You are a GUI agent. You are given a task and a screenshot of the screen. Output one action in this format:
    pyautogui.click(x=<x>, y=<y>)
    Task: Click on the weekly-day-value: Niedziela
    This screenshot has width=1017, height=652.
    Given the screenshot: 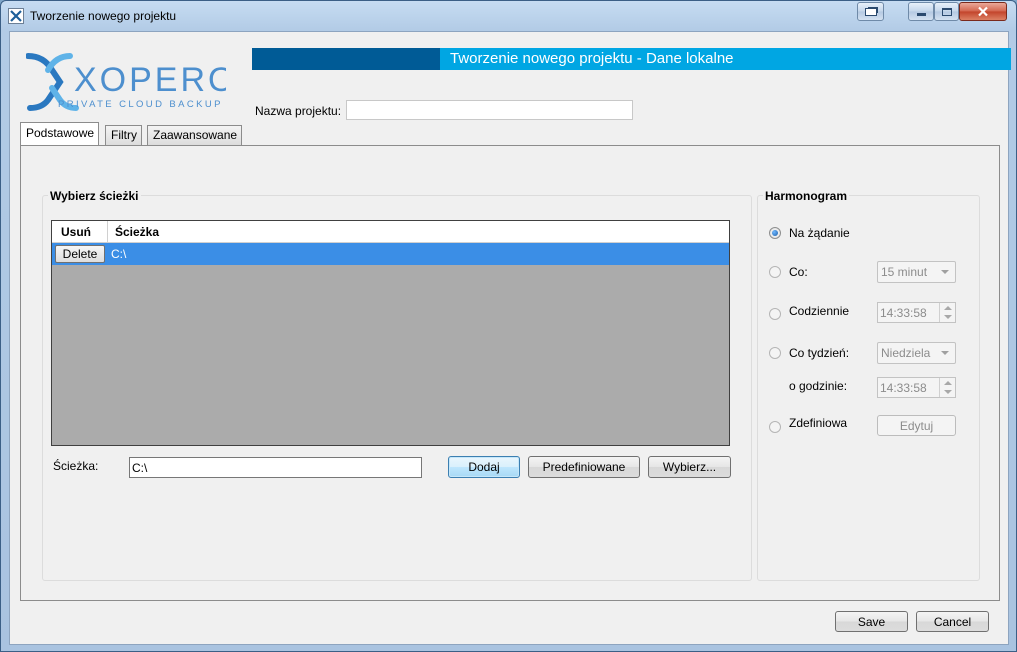 What is the action you would take?
    pyautogui.click(x=906, y=353)
    